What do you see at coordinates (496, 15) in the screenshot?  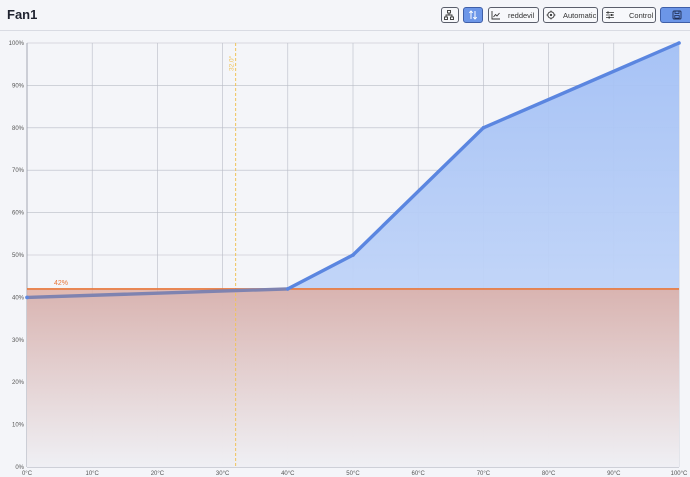 I see `chart-line-icon` at bounding box center [496, 15].